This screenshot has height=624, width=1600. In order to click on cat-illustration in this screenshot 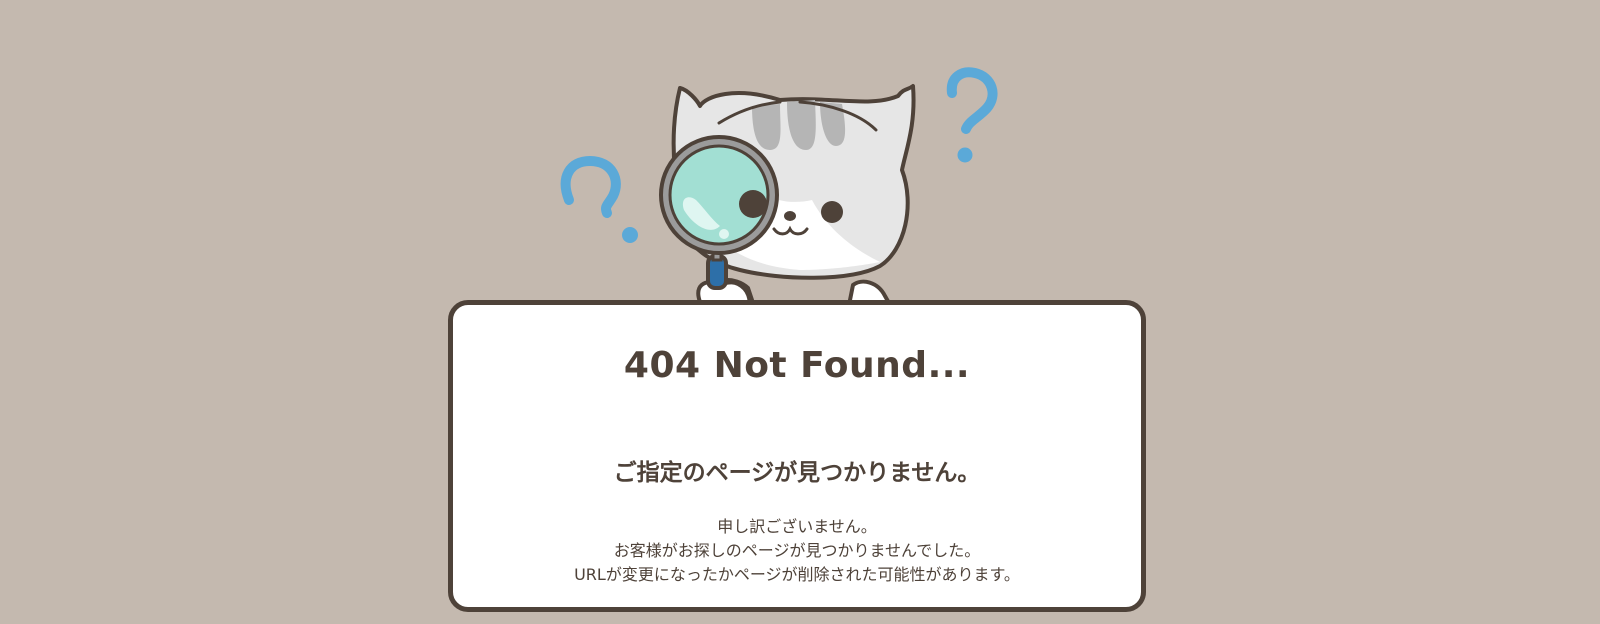, I will do `click(787, 198)`.